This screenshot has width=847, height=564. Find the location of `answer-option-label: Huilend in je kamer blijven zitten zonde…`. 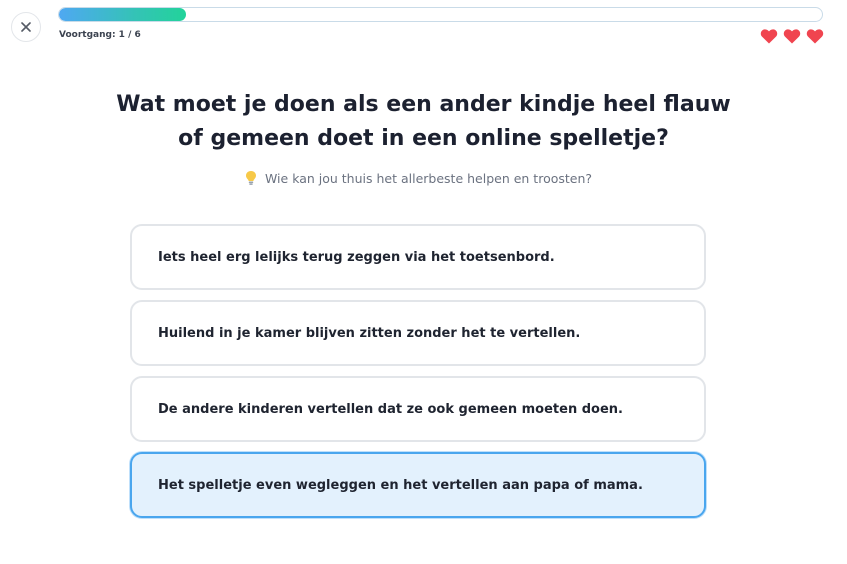

answer-option-label: Huilend in je kamer blijven zitten zonde… is located at coordinates (369, 333).